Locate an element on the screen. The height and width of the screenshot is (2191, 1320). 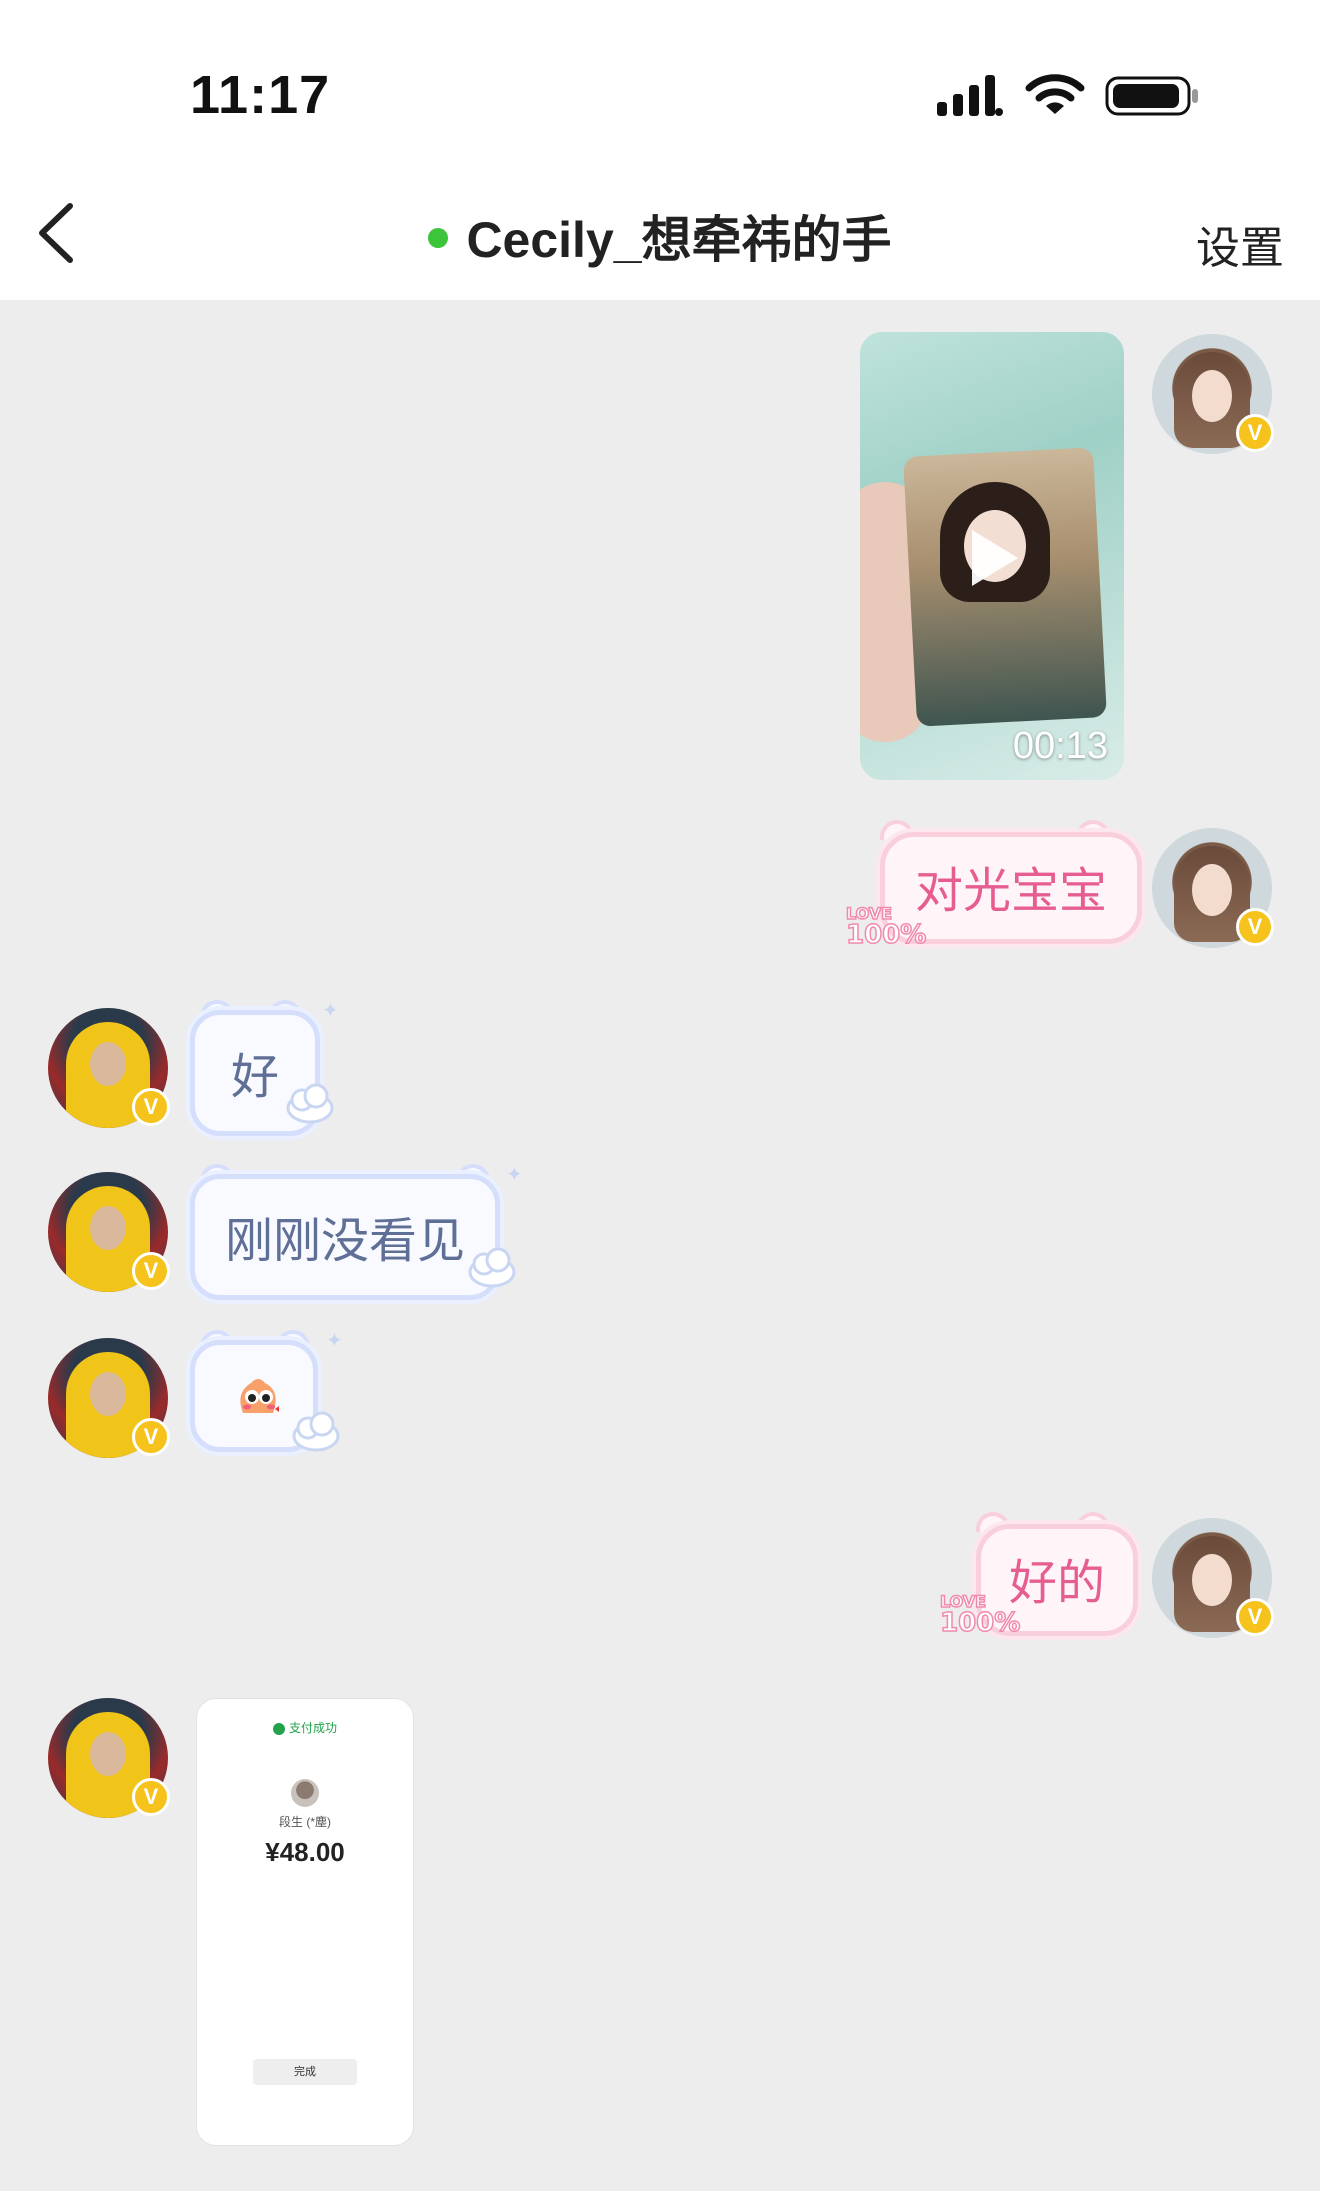
message-text: 对光宝宝 is located at coordinates (1011, 891).